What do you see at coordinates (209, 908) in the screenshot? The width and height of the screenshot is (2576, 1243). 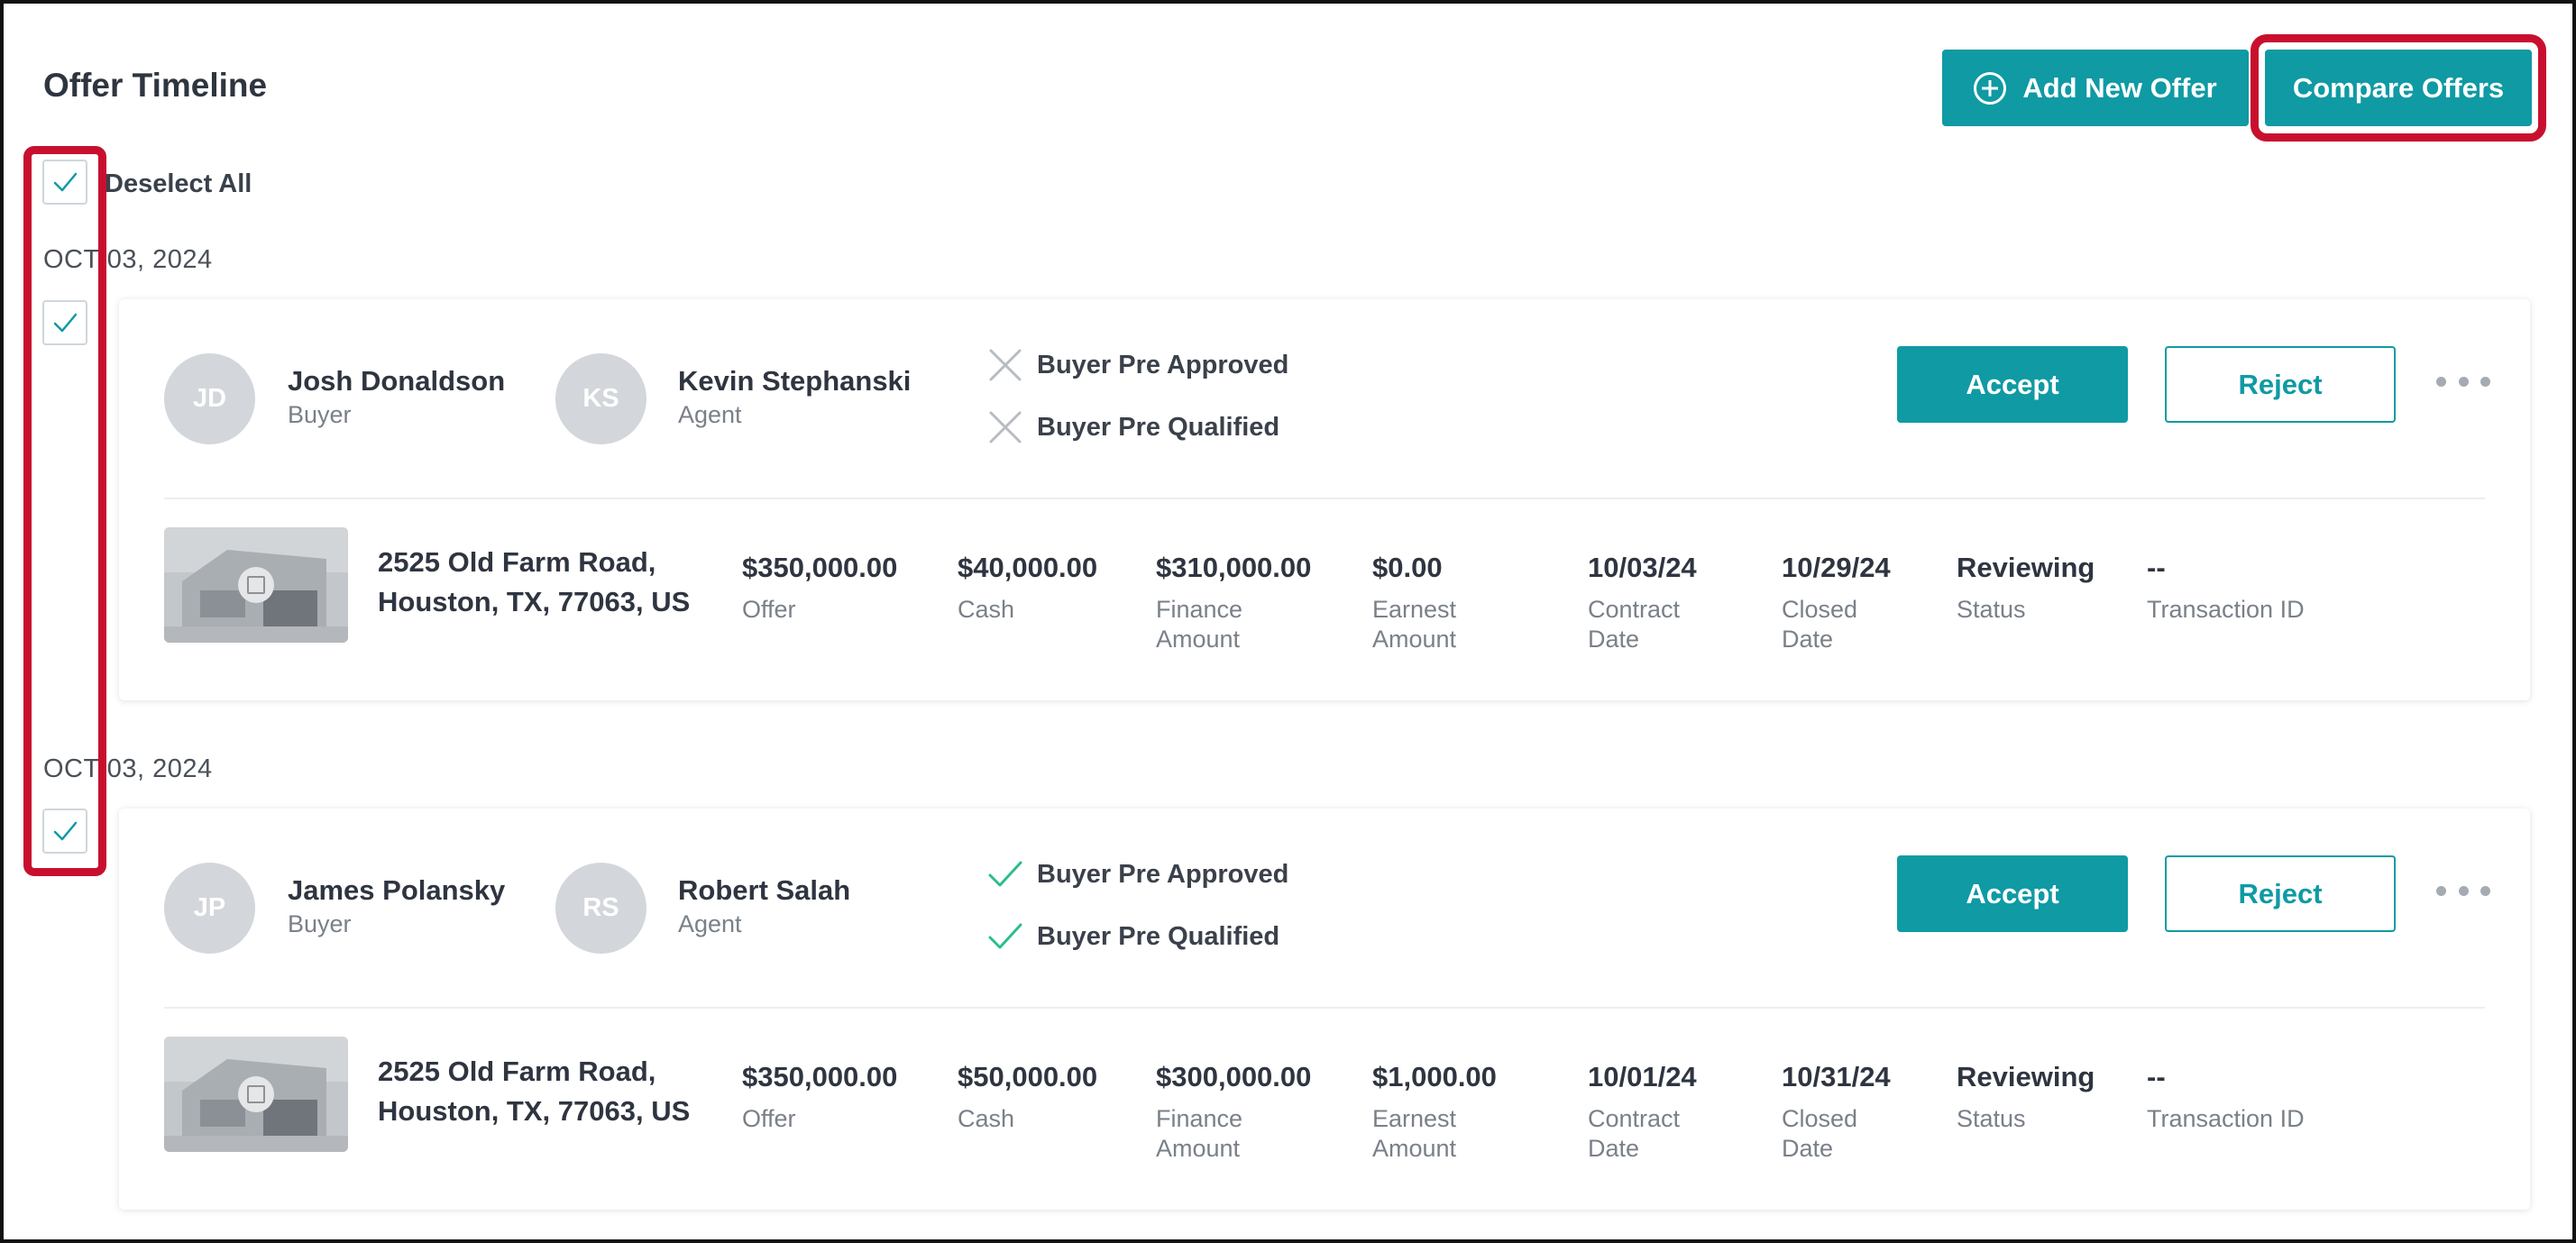 I see `buyer-avatar: JP` at bounding box center [209, 908].